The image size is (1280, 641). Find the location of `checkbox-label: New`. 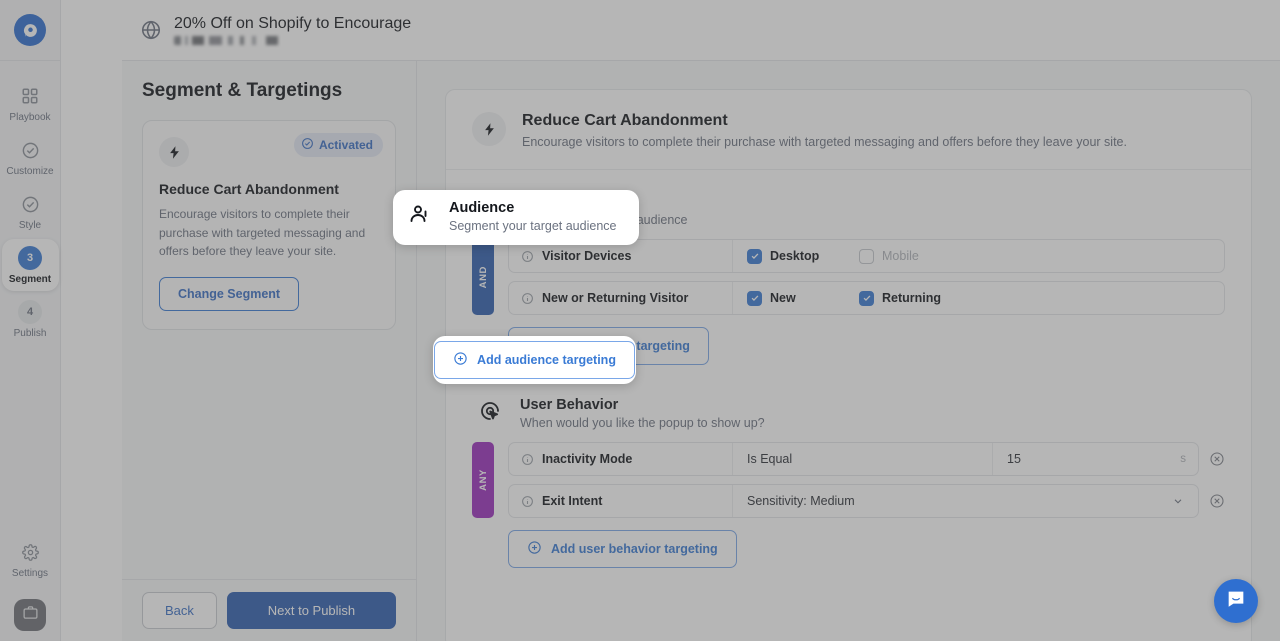

checkbox-label: New is located at coordinates (783, 298).